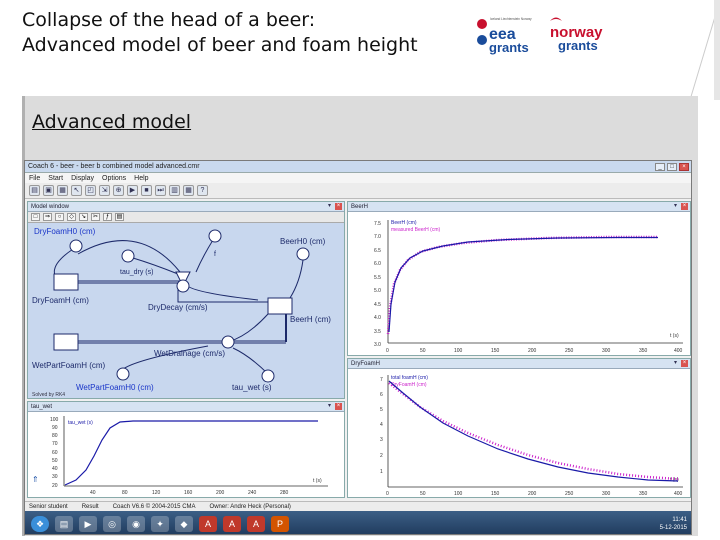 The height and width of the screenshot is (540, 720). What do you see at coordinates (54, 420) in the screenshot?
I see `tau-y-tick: 100` at bounding box center [54, 420].